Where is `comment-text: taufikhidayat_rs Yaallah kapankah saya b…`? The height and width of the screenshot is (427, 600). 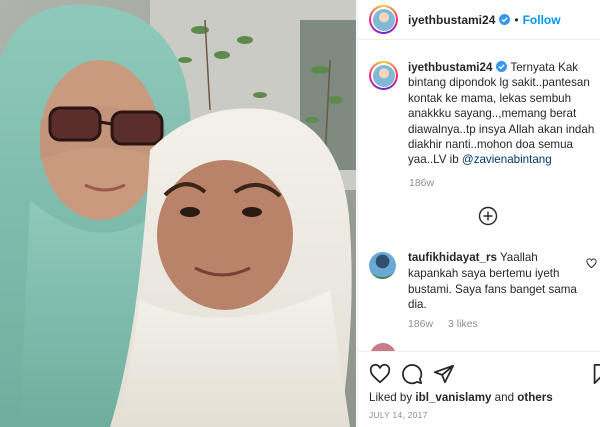
comment-text: taufikhidayat_rs Yaallah kapankah saya b… is located at coordinates (499, 281).